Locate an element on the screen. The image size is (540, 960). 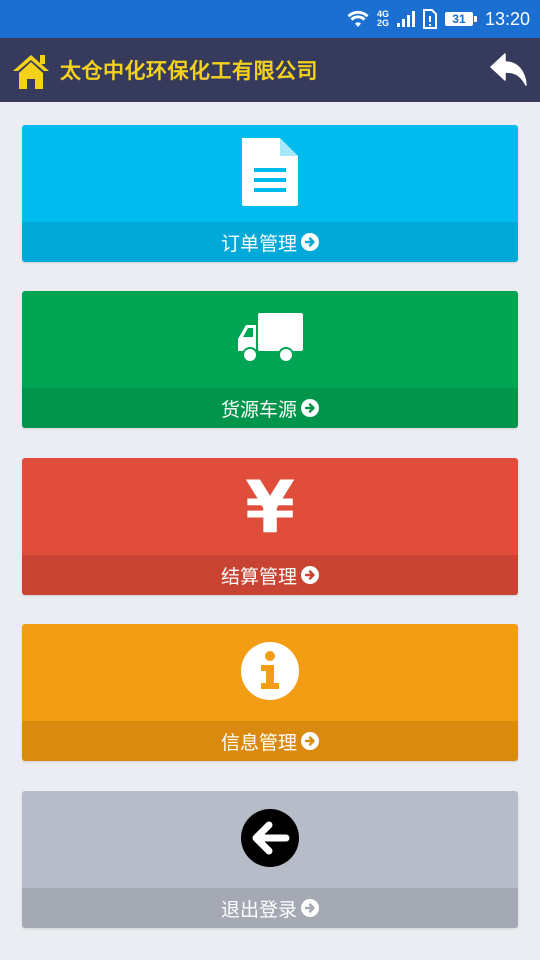
wifi-icon is located at coordinates (358, 19).